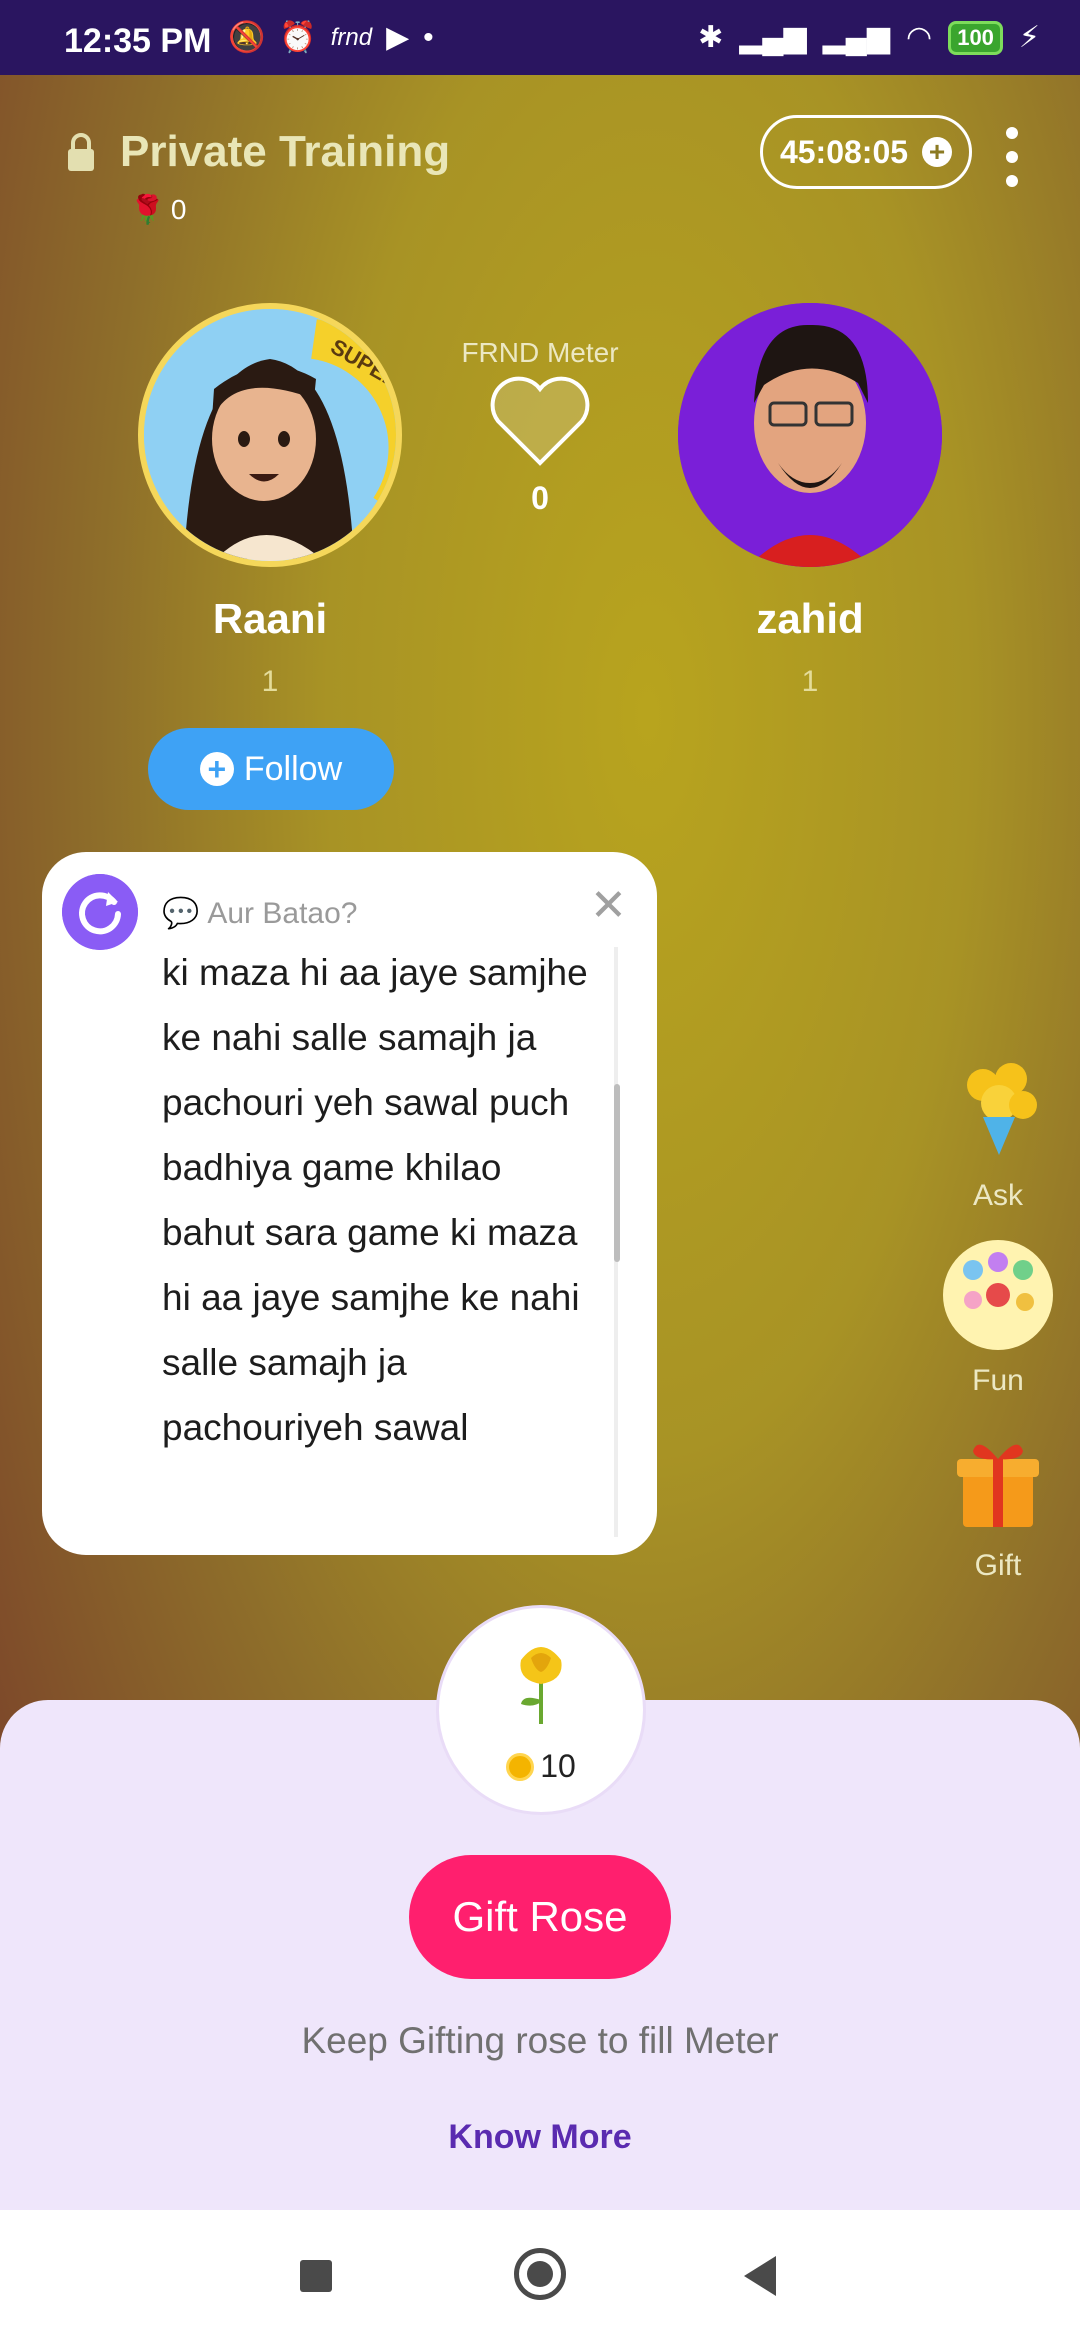 The height and width of the screenshot is (2340, 1080). Describe the element at coordinates (998, 1295) in the screenshot. I see `lottery-balls-icon` at that location.